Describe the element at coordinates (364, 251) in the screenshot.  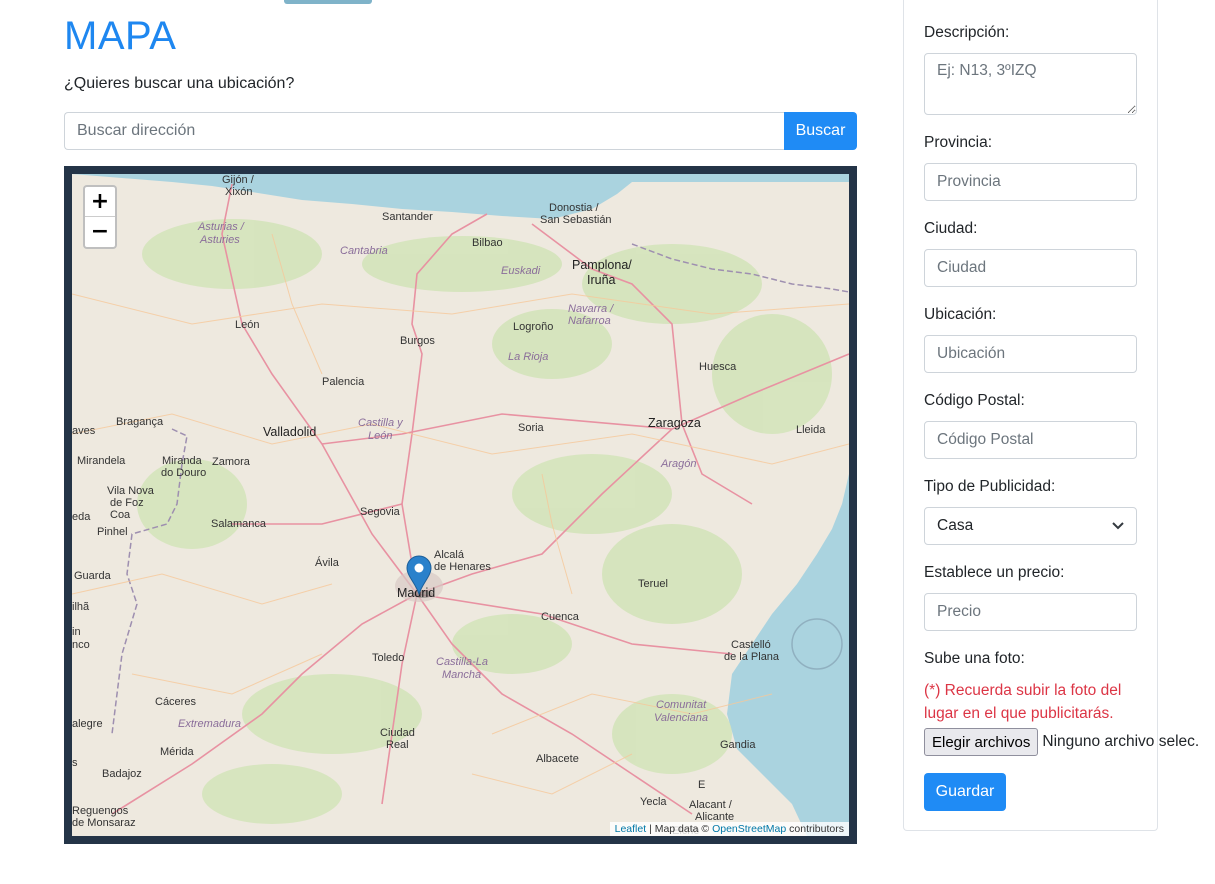
I see `region-label-cantabria: Cantabria` at that location.